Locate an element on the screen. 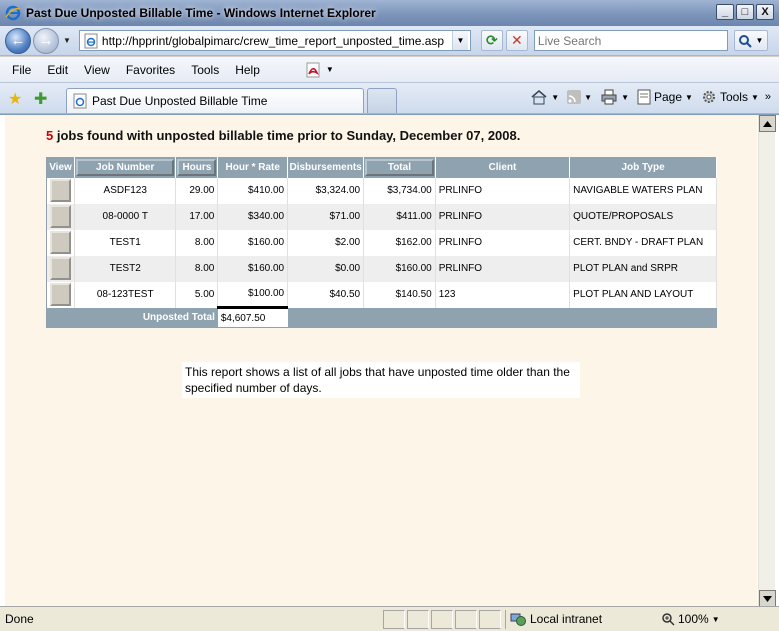  search-button: ▼ is located at coordinates (750, 40).